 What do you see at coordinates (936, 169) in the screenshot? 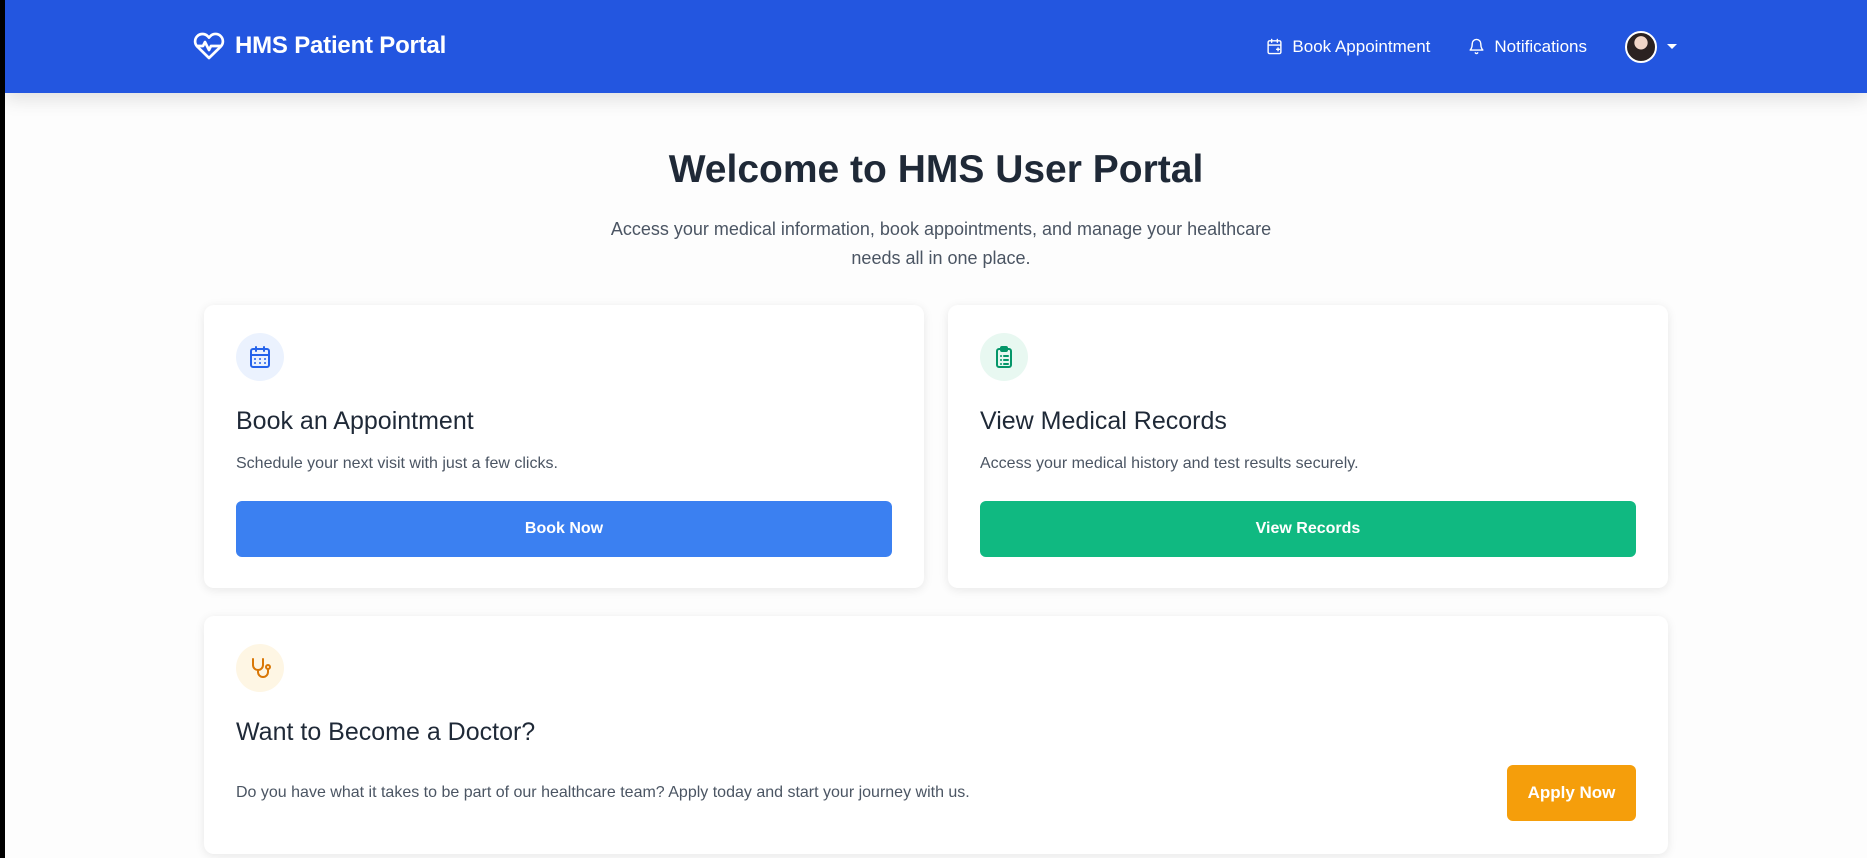
I see `page-title: Welcome to HMS User Portal` at bounding box center [936, 169].